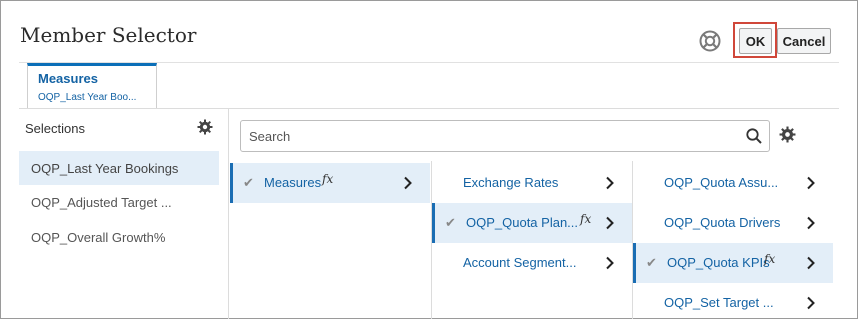 The width and height of the screenshot is (858, 319). Describe the element at coordinates (330, 240) in the screenshot. I see `member-column-1: ✔ Measures fx` at that location.